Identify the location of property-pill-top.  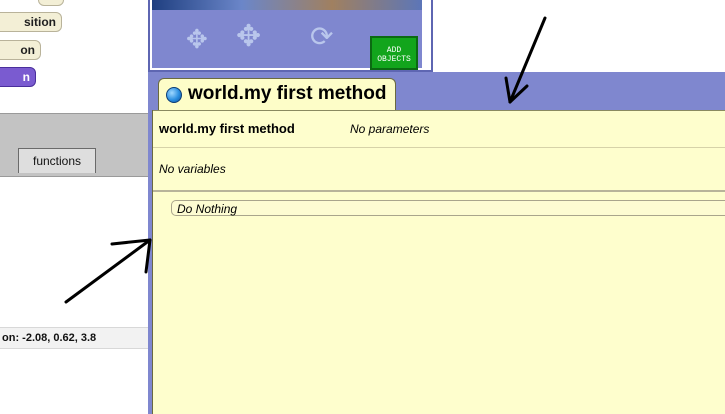
(51, 3).